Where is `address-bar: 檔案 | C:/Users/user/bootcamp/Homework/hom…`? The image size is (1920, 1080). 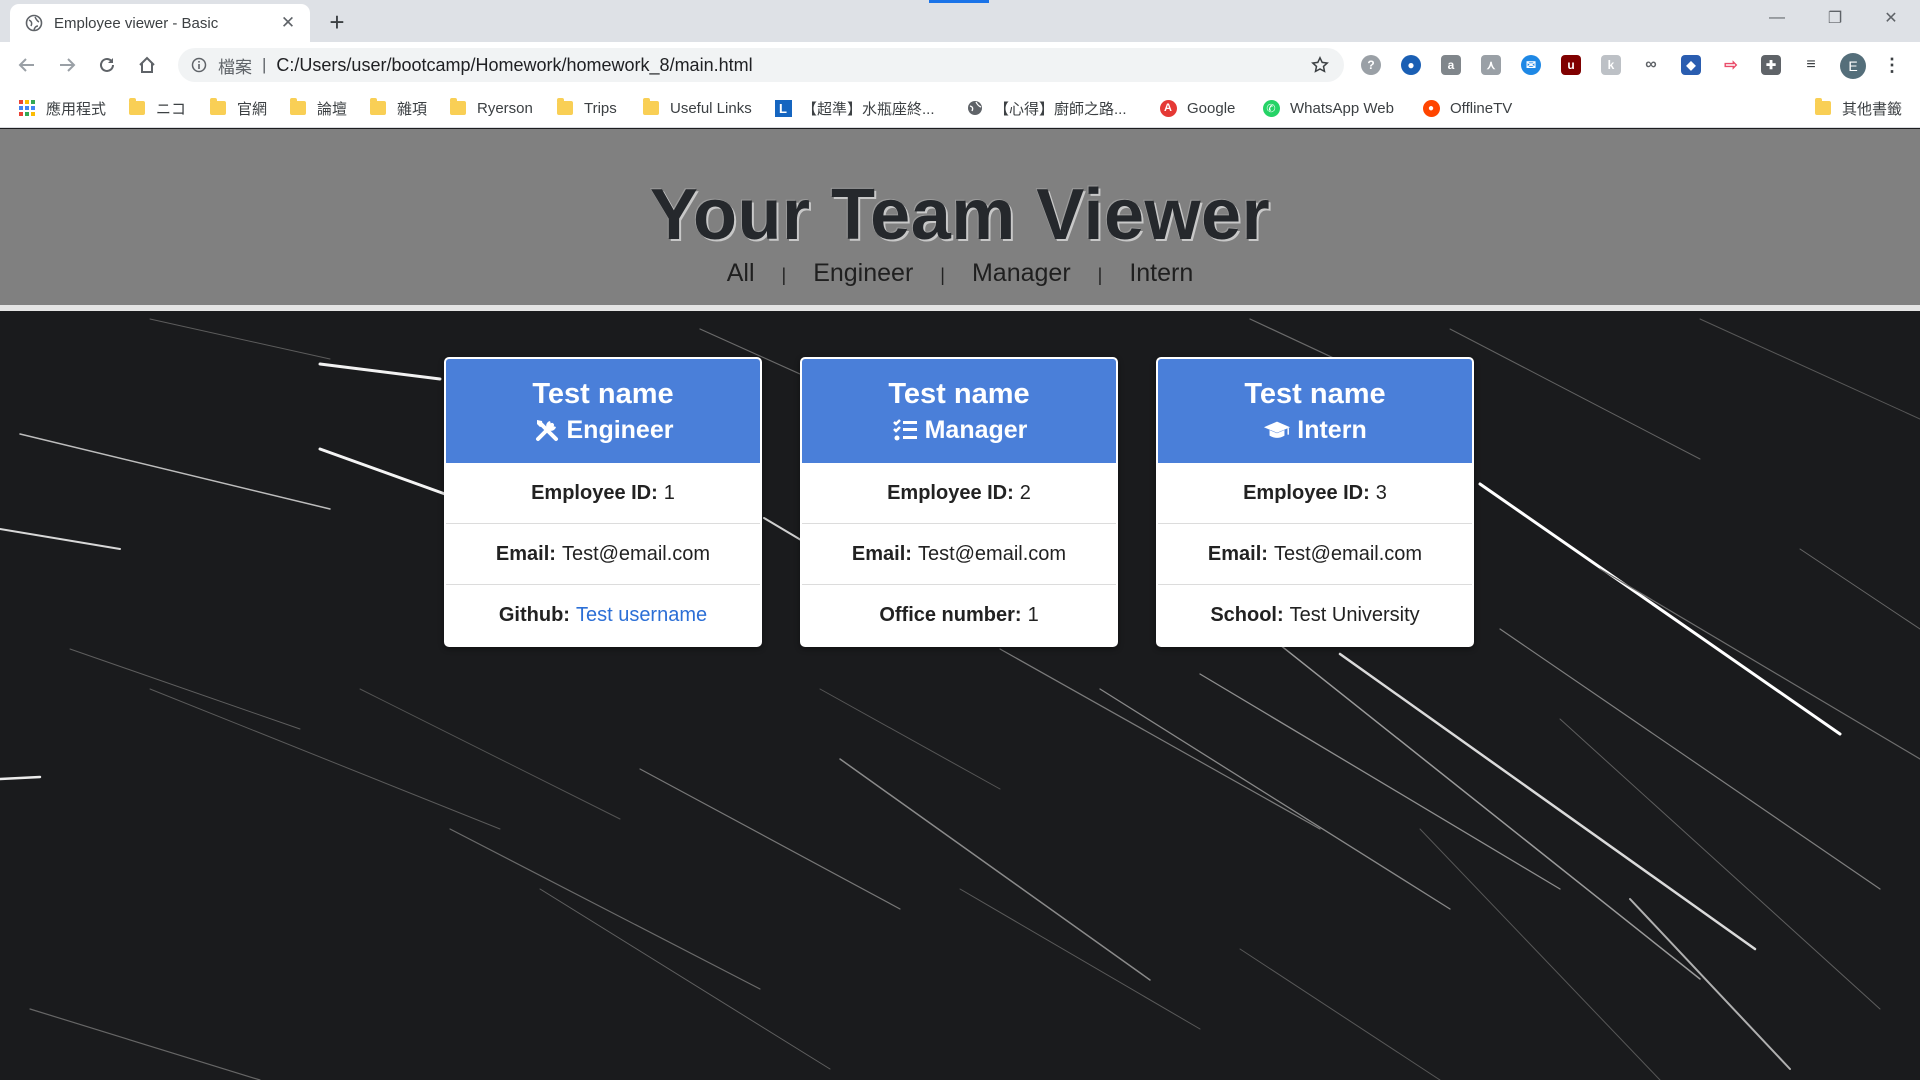
address-bar: 檔案 | C:/Users/user/bootcamp/Homework/hom… is located at coordinates (761, 65).